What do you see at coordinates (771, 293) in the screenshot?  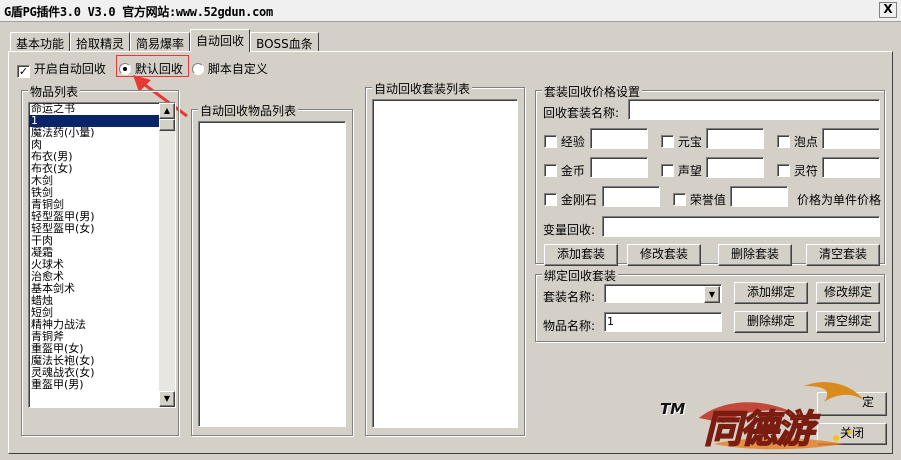 I see `add-bind-button: 添加绑定` at bounding box center [771, 293].